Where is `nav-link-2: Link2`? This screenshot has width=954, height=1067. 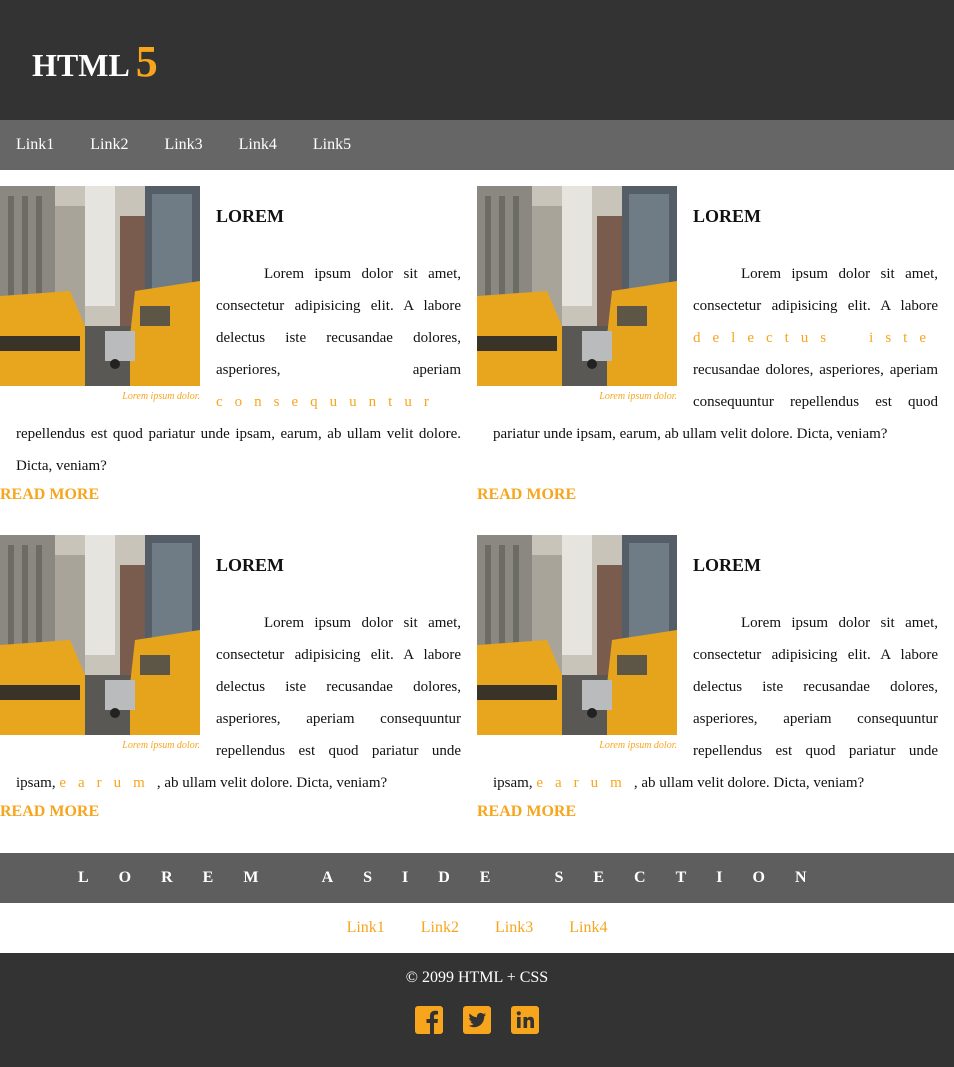
nav-link-2: Link2 is located at coordinates (109, 145).